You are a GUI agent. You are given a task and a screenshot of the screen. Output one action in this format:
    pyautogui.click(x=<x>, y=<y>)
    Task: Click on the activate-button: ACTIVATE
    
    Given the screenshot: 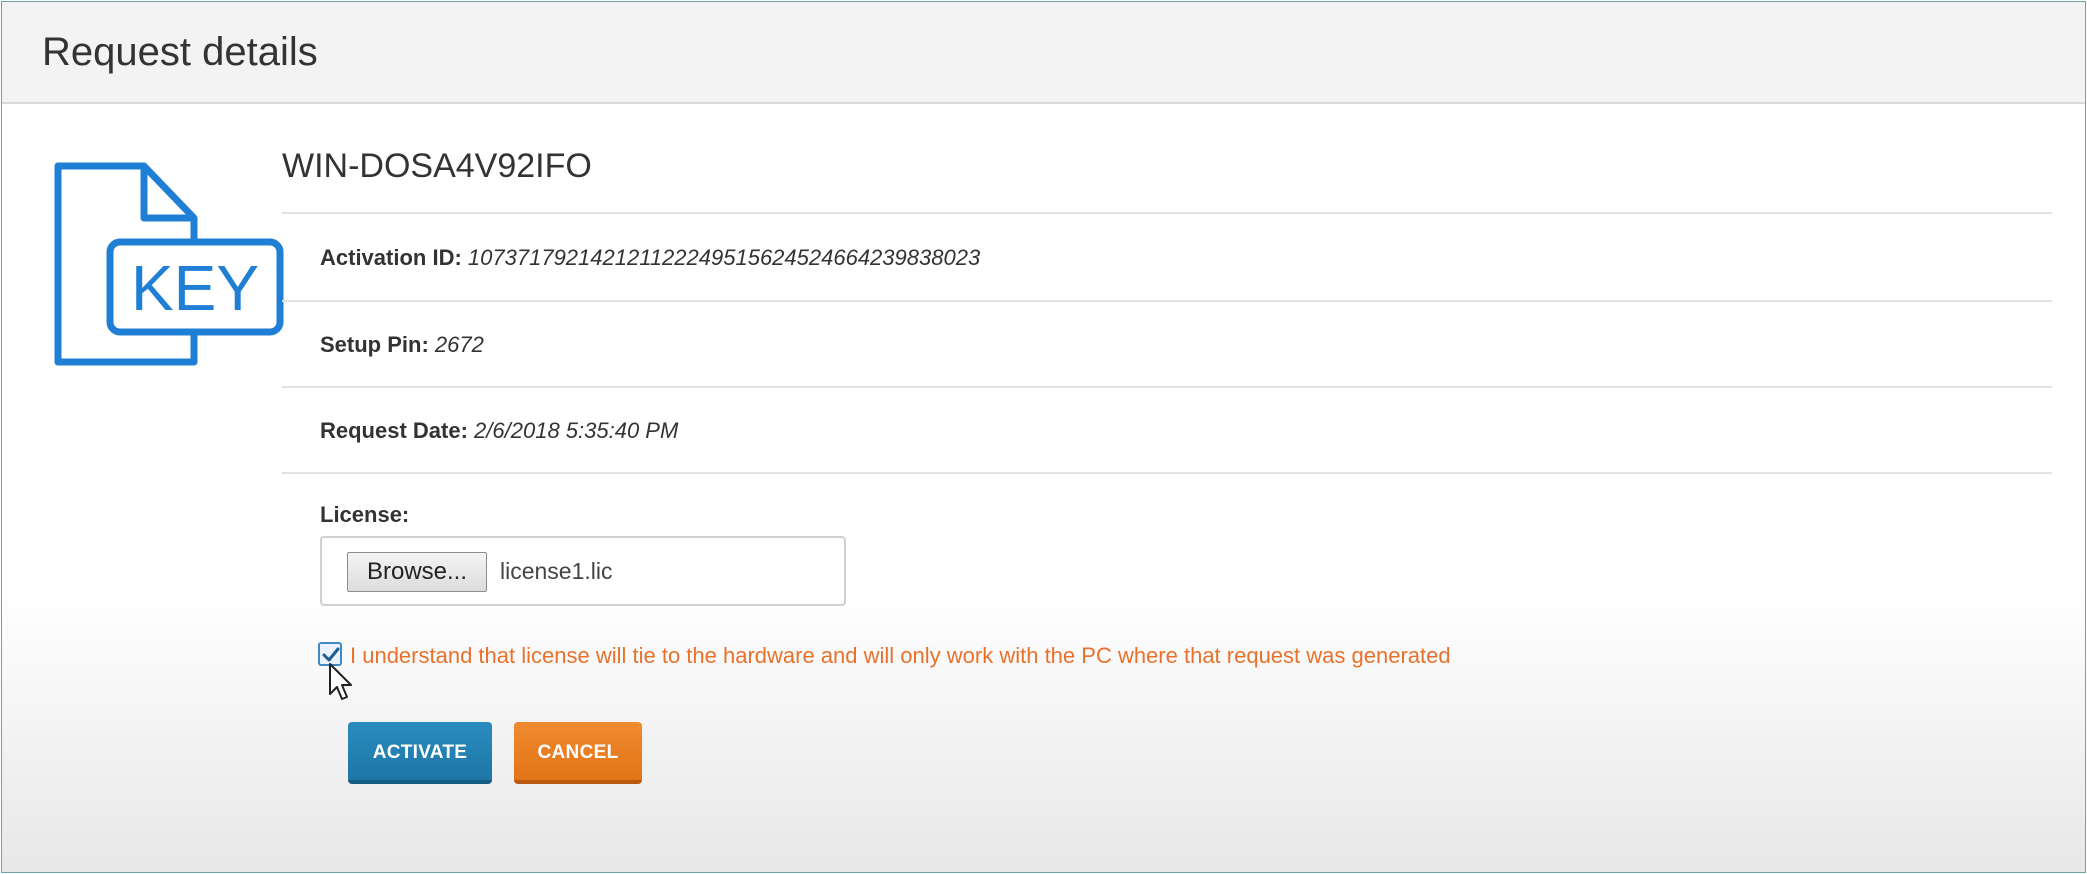 What is the action you would take?
    pyautogui.click(x=420, y=753)
    